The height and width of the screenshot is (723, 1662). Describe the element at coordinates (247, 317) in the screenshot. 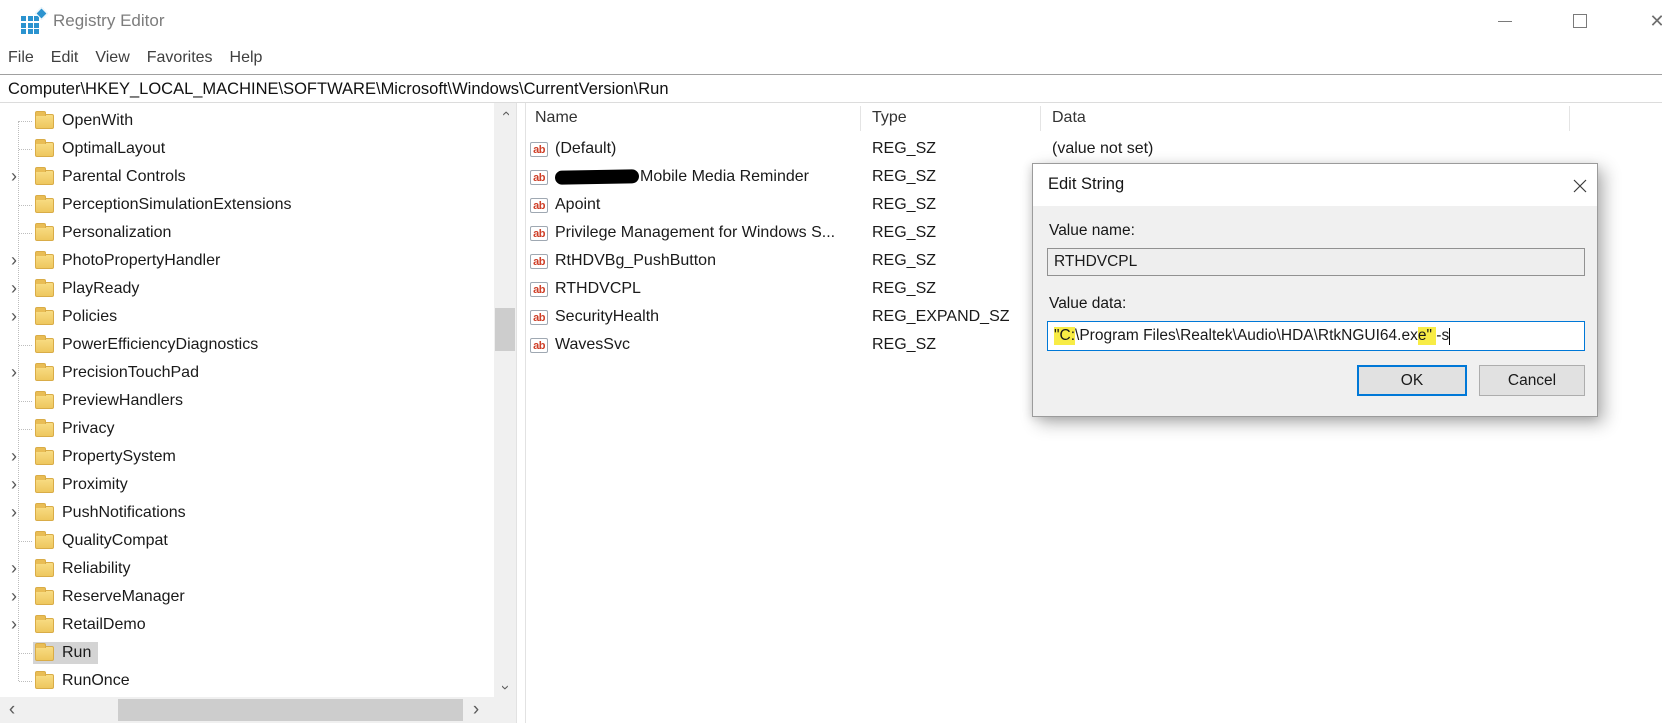

I see `tree-item-policies: › Policies` at that location.